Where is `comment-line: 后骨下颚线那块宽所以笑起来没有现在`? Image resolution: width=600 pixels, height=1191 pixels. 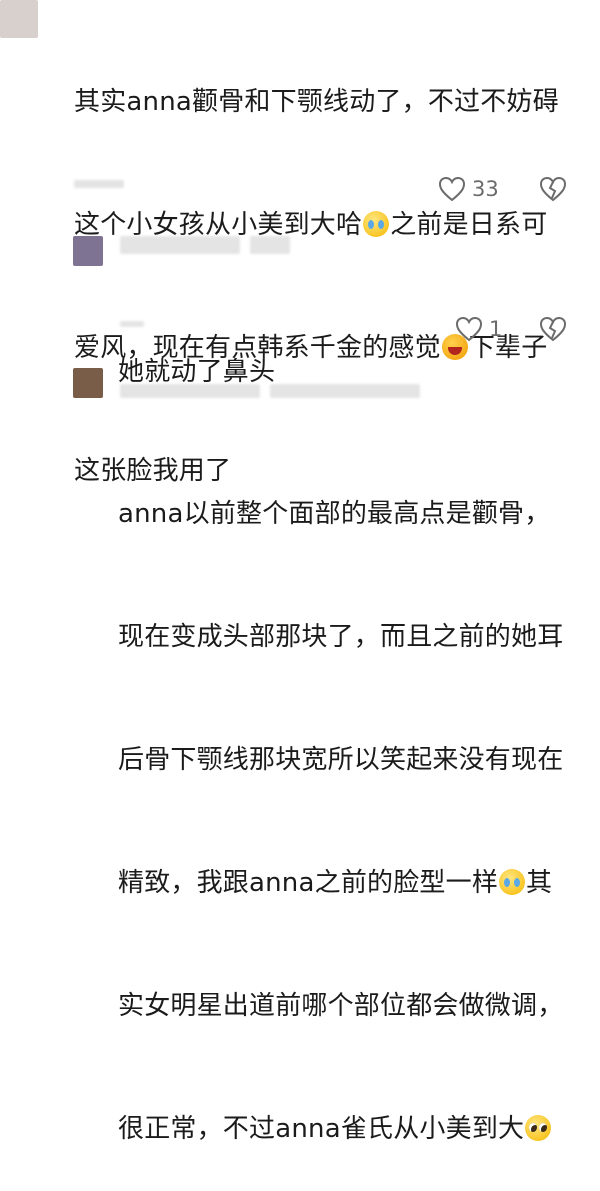 comment-line: 后骨下颚线那块宽所以笑起来没有现在 is located at coordinates (341, 760).